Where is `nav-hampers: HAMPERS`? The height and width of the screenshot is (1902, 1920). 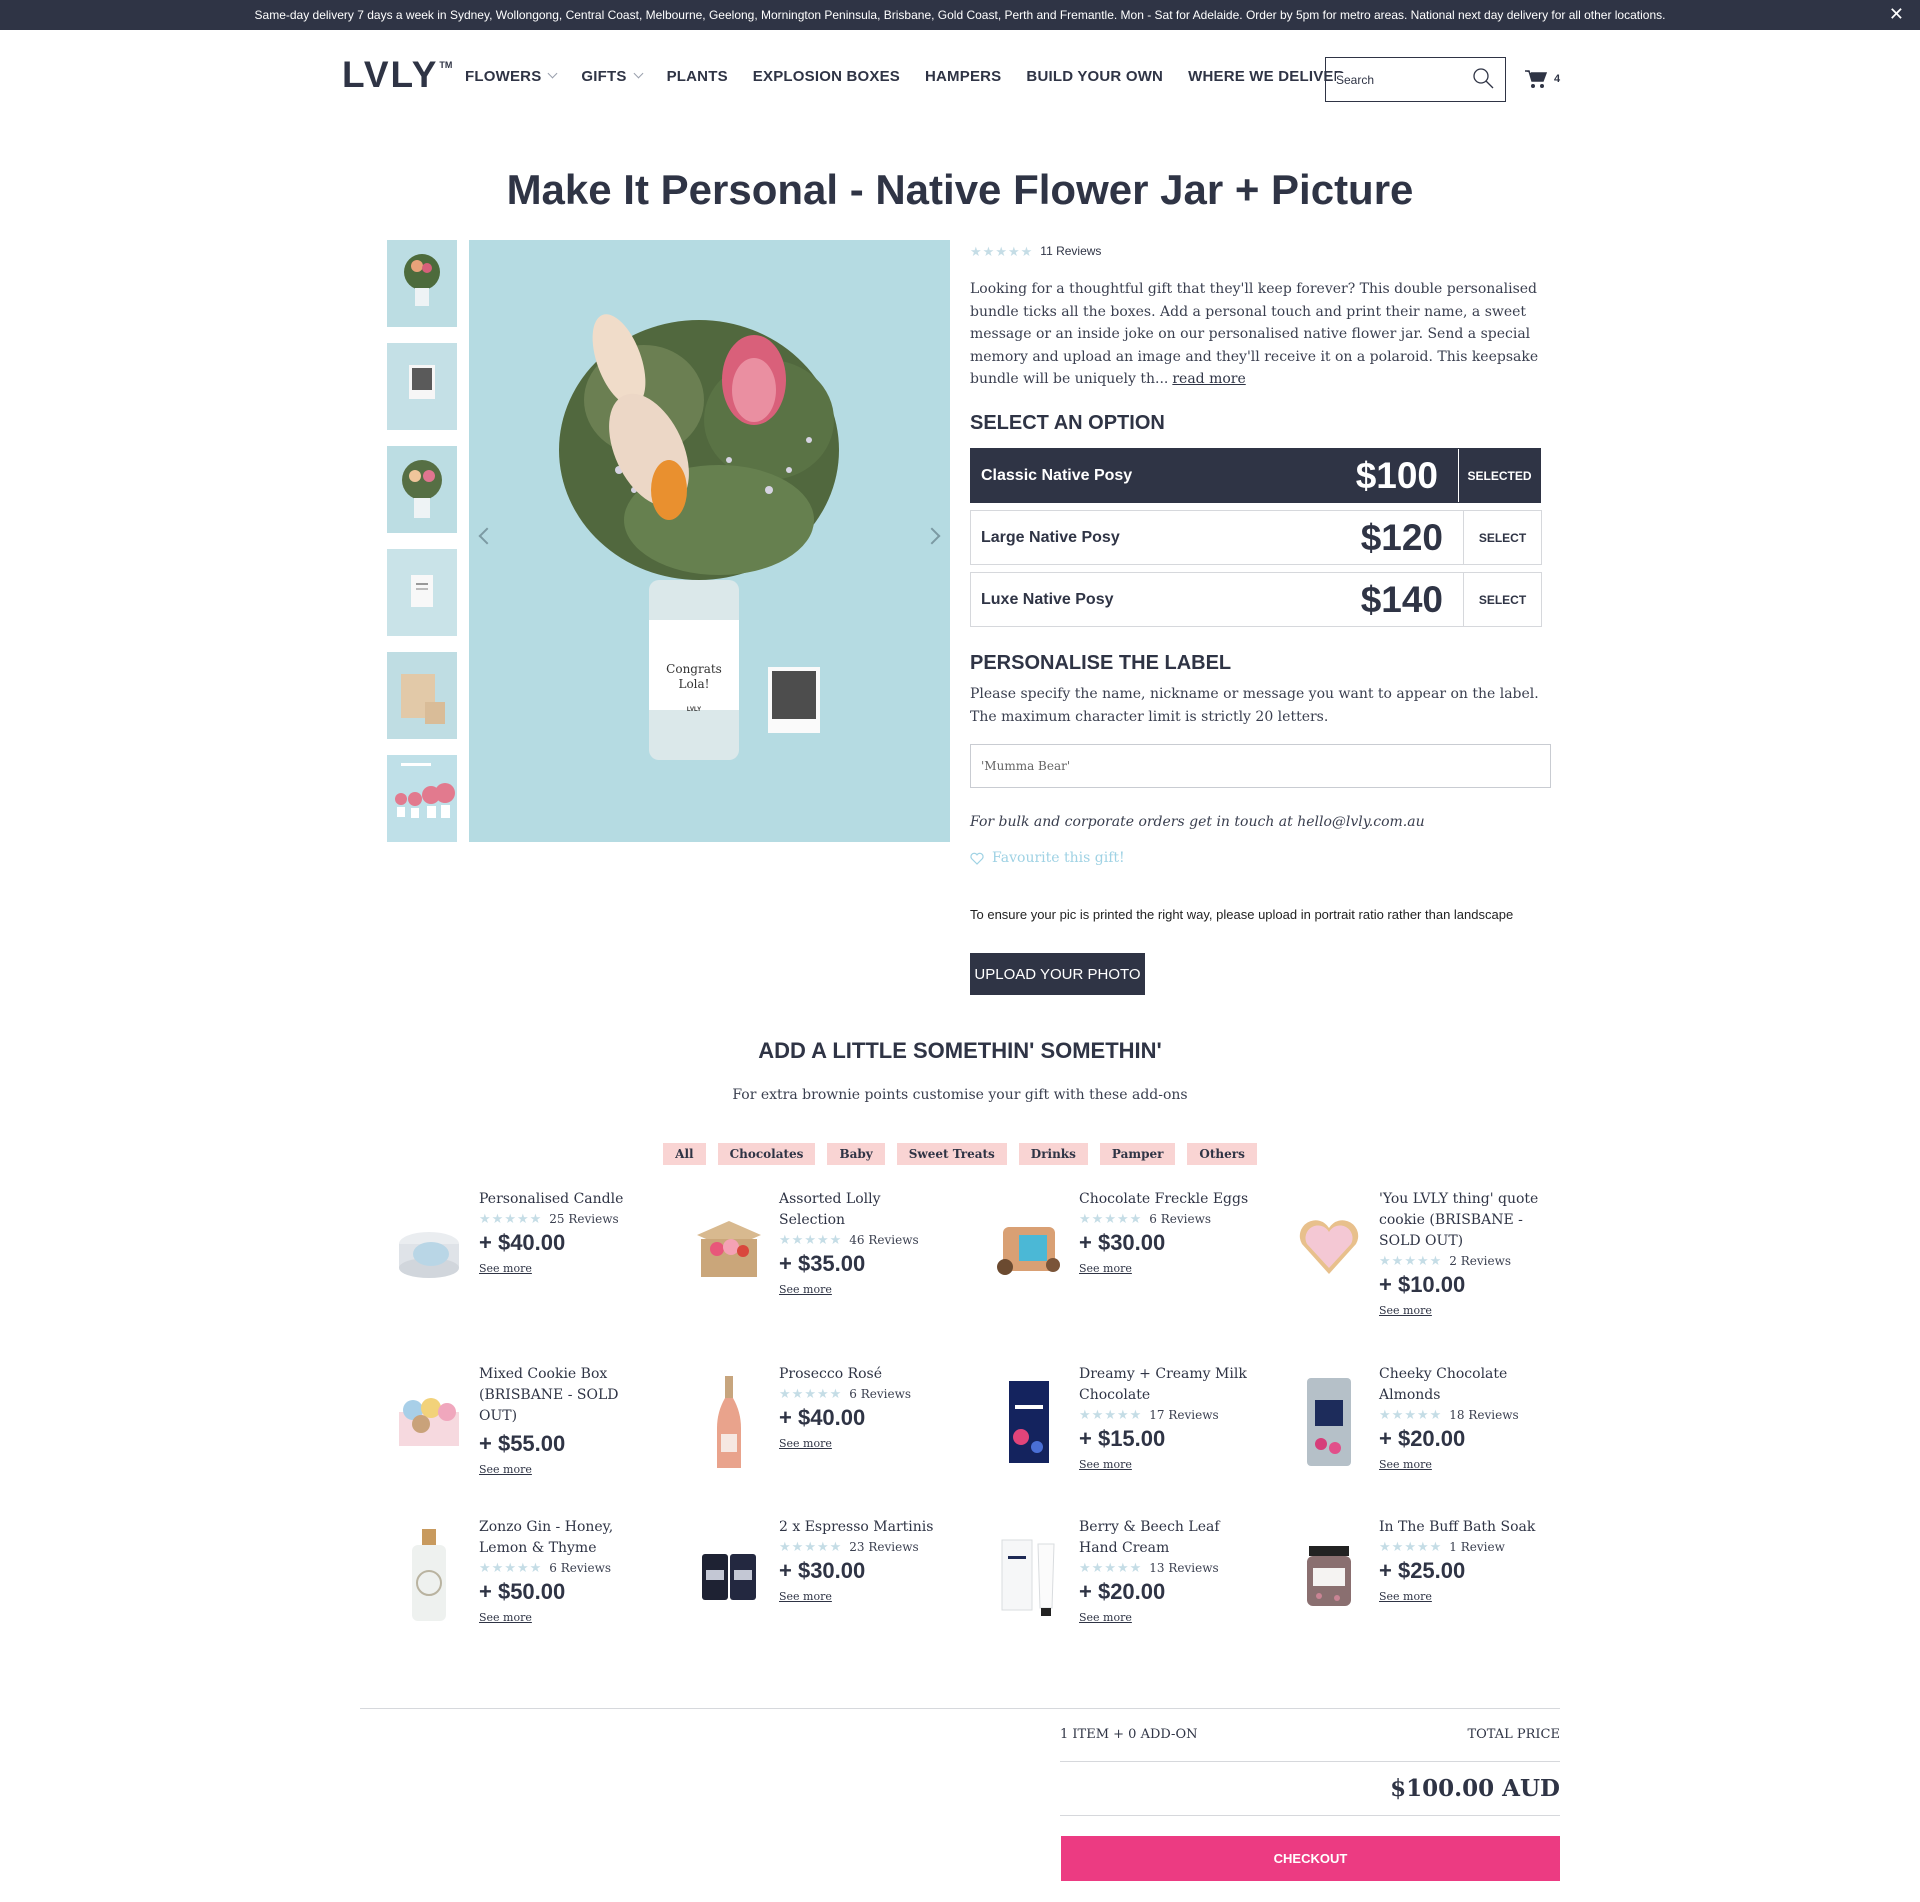 nav-hampers: HAMPERS is located at coordinates (963, 76).